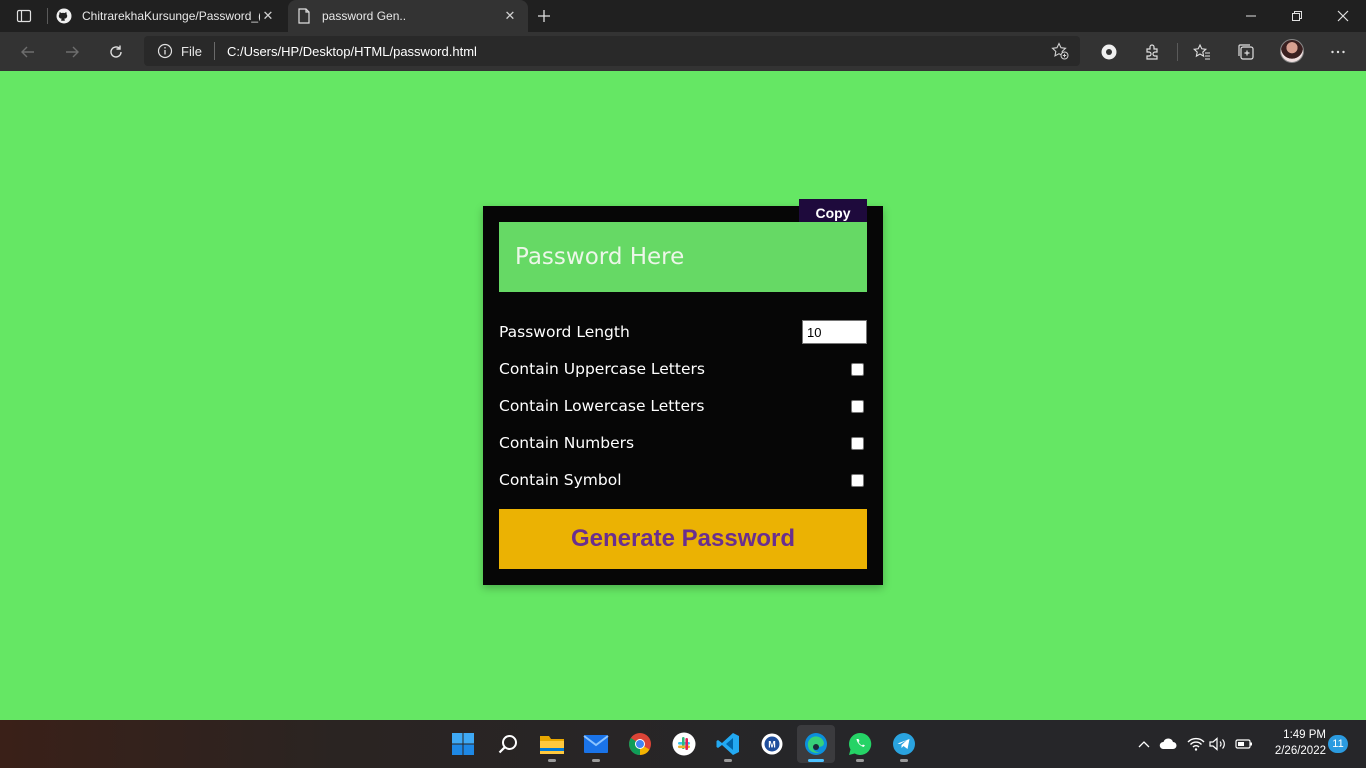 Image resolution: width=1366 pixels, height=768 pixels. I want to click on forward-icon, so click(72, 52).